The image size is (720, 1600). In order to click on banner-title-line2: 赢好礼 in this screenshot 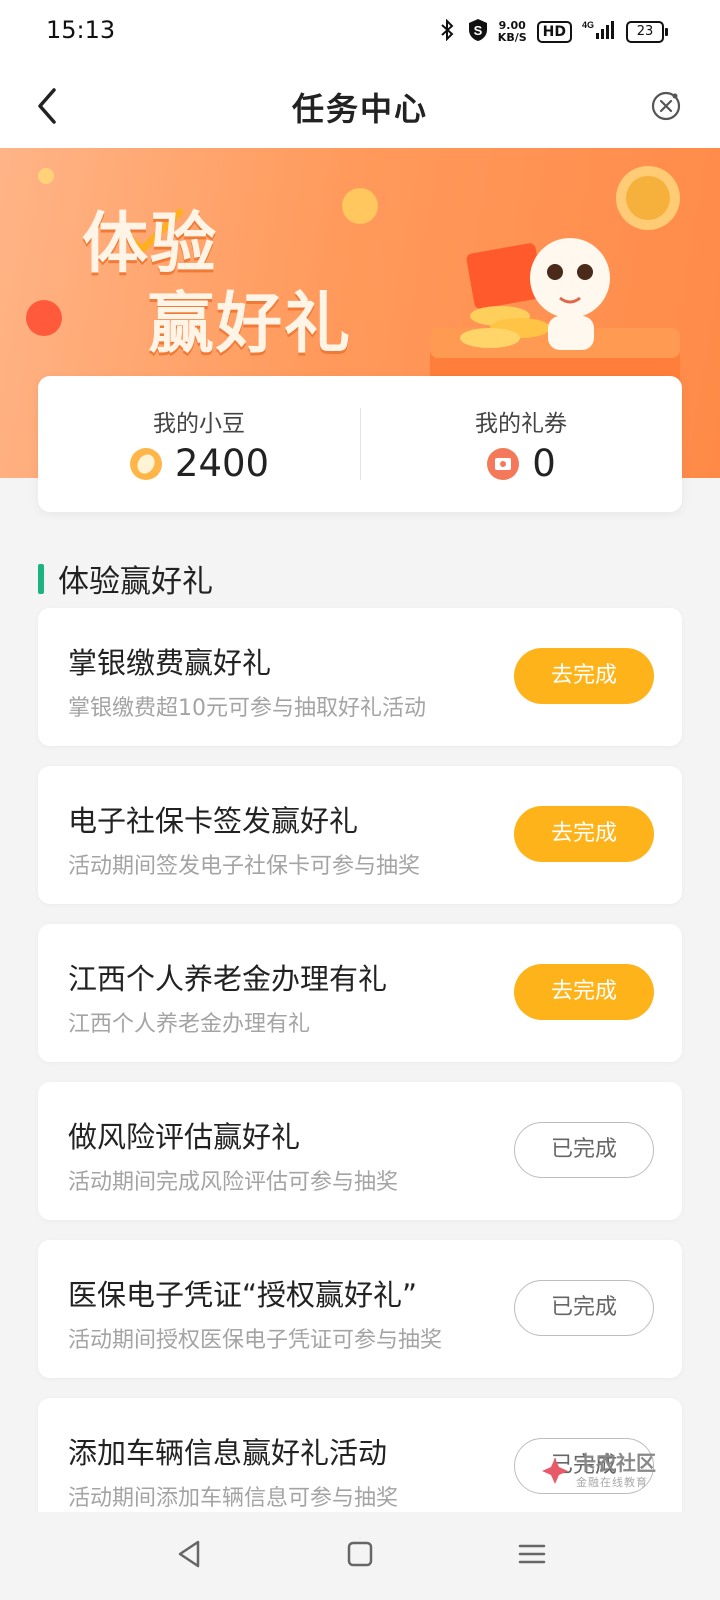, I will do `click(250, 323)`.